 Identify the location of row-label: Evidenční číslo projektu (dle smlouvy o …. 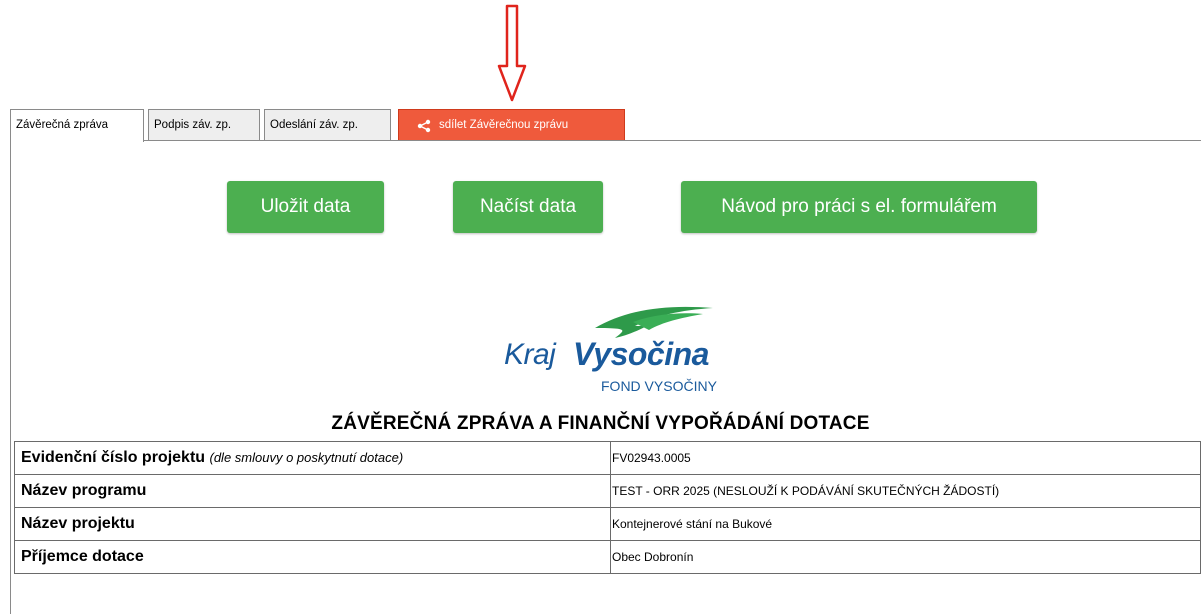
(312, 458).